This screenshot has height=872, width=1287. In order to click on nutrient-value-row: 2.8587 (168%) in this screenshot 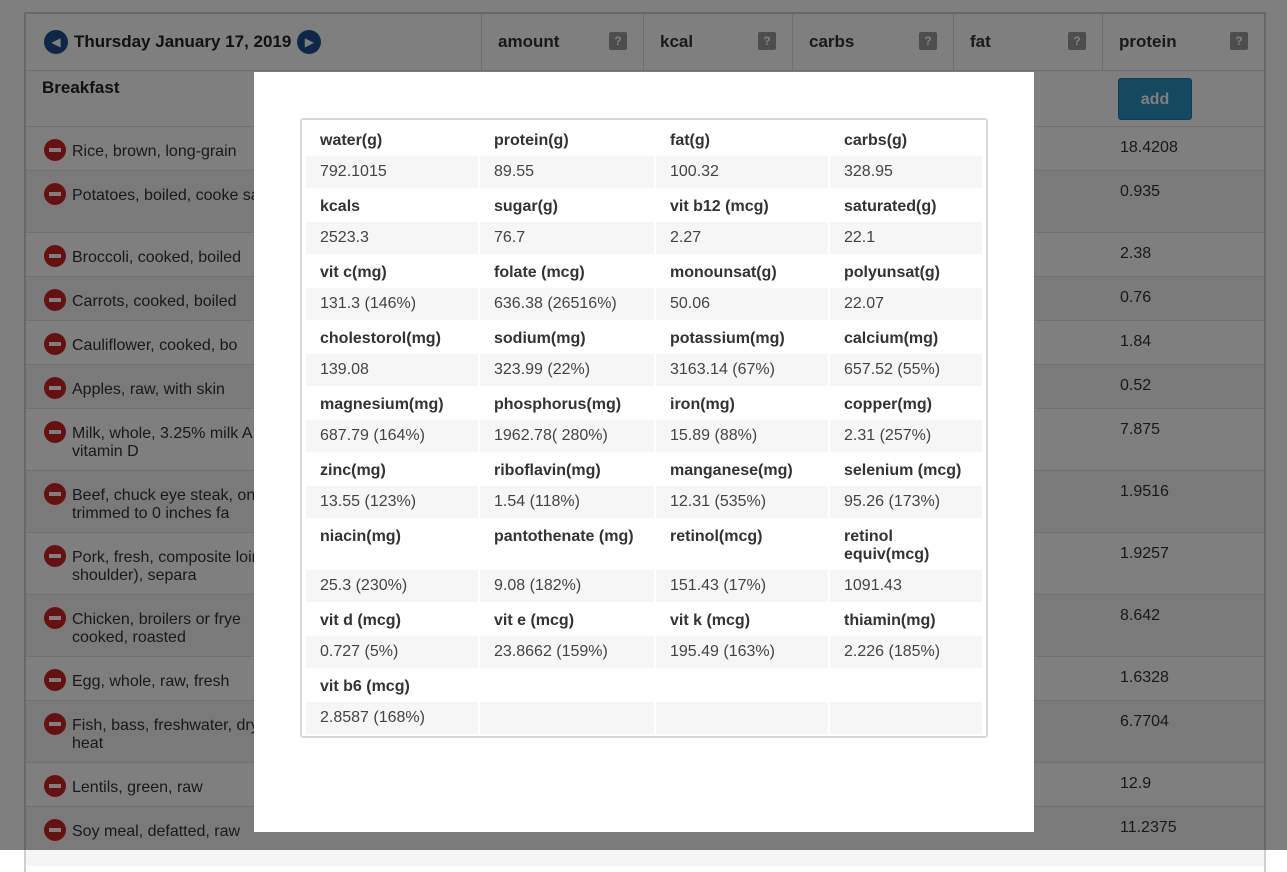, I will do `click(644, 718)`.